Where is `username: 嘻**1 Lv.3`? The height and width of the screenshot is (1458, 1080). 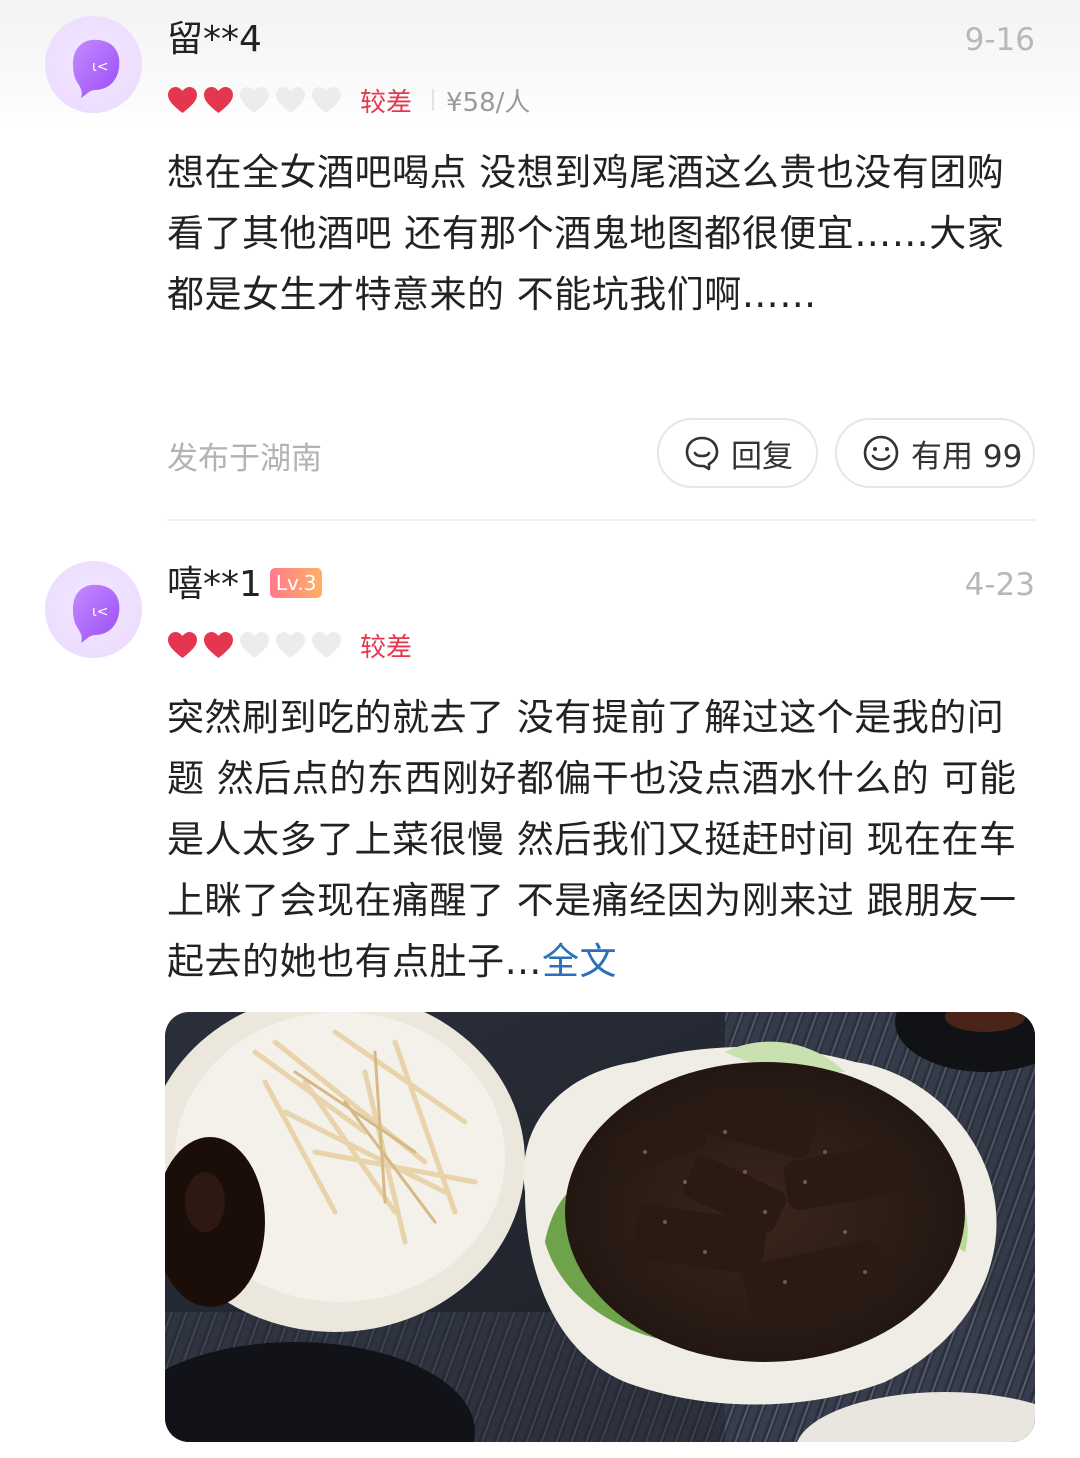
username: 嘻**1 Lv.3 is located at coordinates (245, 585).